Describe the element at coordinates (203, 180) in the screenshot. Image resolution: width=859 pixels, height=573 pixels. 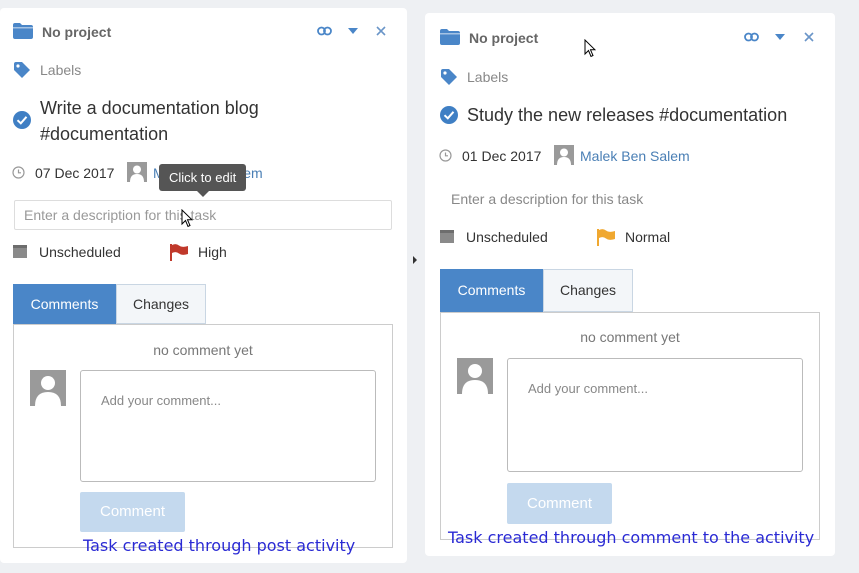
I see `tooltip: Click to edit` at that location.